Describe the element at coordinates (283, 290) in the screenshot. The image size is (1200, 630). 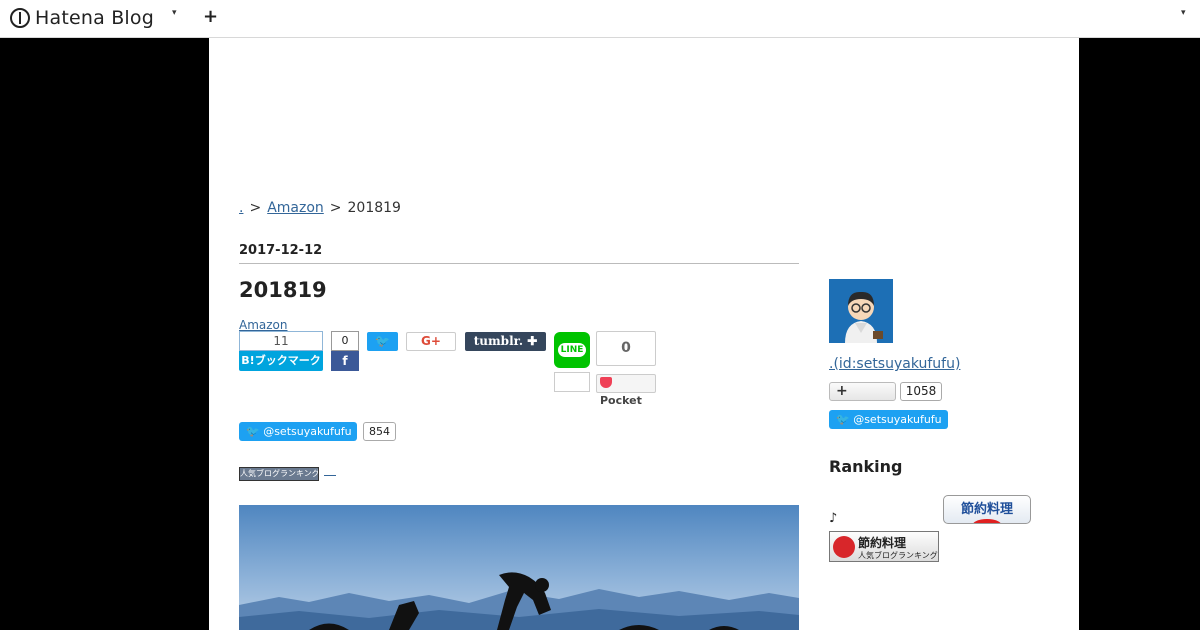
I see `entry-title: 201819` at that location.